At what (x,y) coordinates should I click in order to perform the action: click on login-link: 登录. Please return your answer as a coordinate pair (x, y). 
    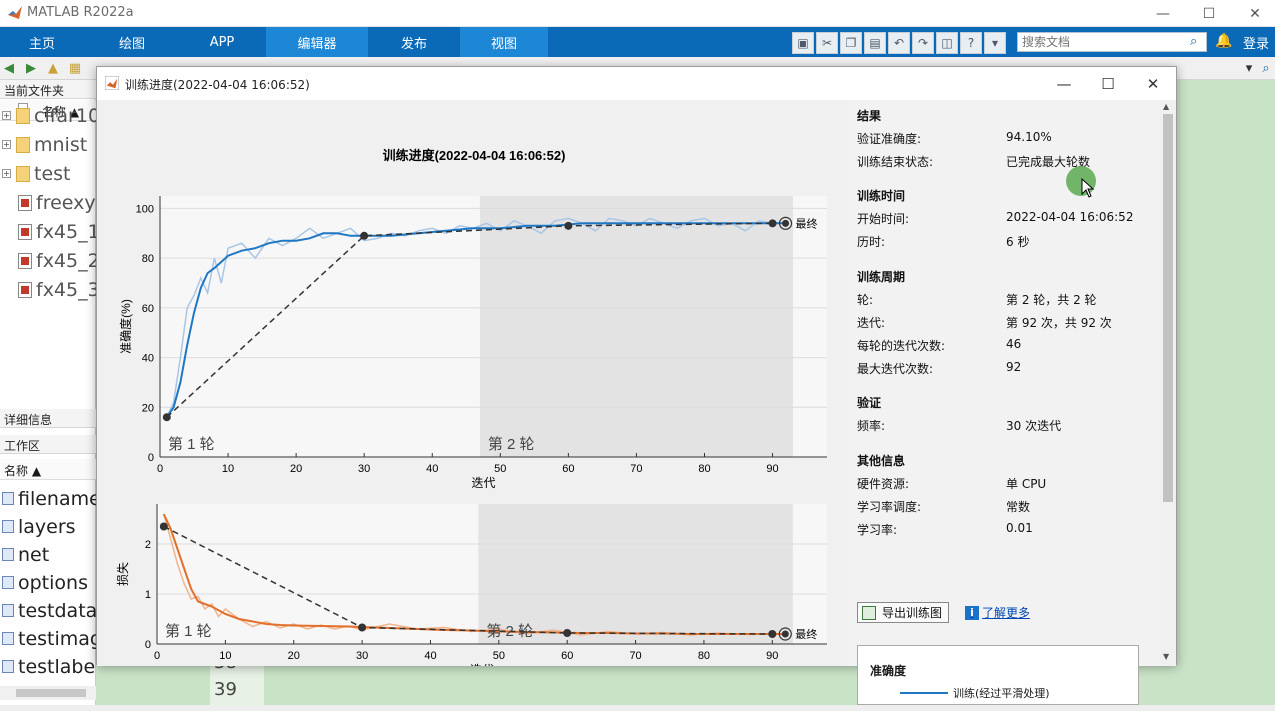
    Looking at the image, I should click on (1256, 42).